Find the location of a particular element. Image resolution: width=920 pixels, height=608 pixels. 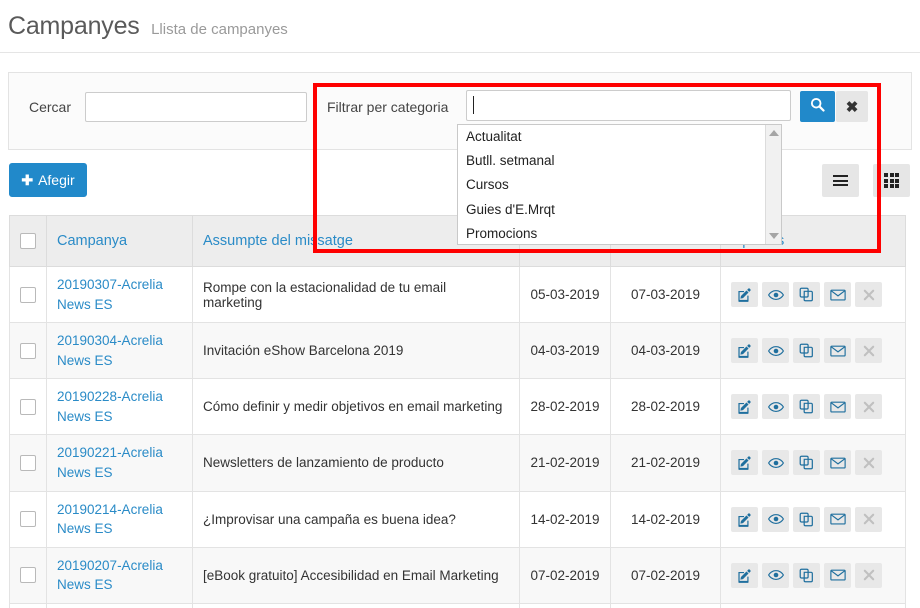

search-button is located at coordinates (817, 106).